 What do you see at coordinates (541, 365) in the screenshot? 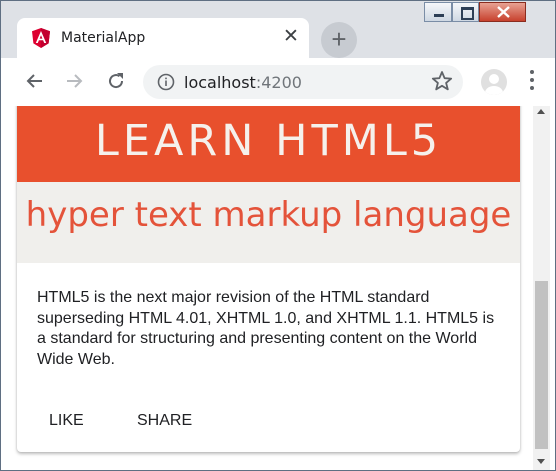
I see `scroll-thumb` at bounding box center [541, 365].